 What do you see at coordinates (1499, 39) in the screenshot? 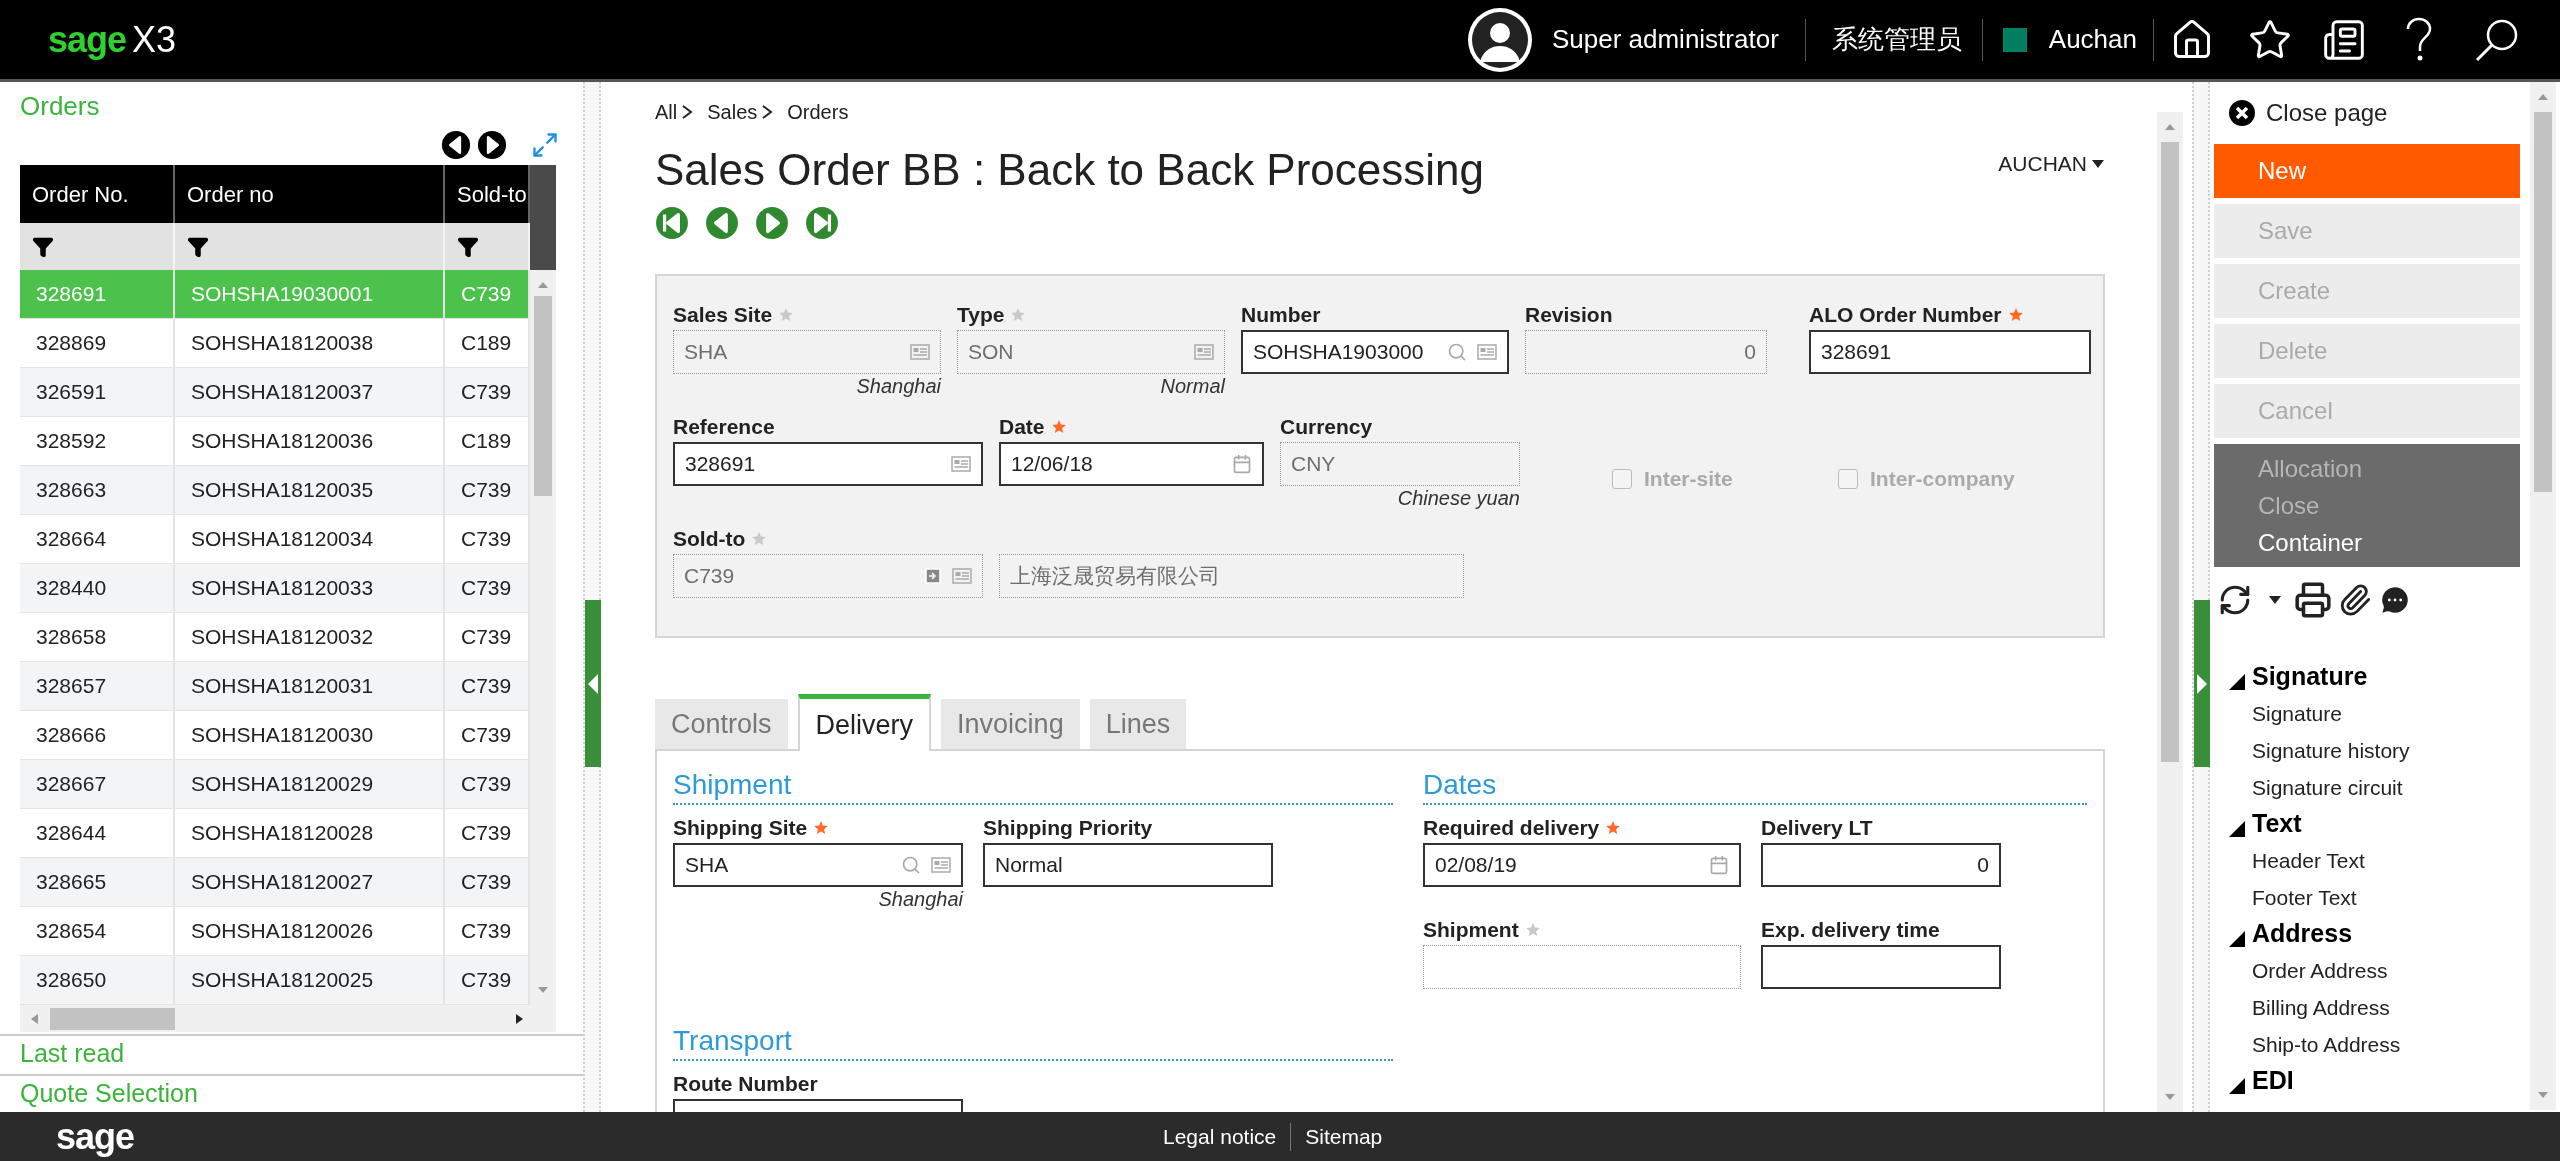
I see `avatar-icon` at bounding box center [1499, 39].